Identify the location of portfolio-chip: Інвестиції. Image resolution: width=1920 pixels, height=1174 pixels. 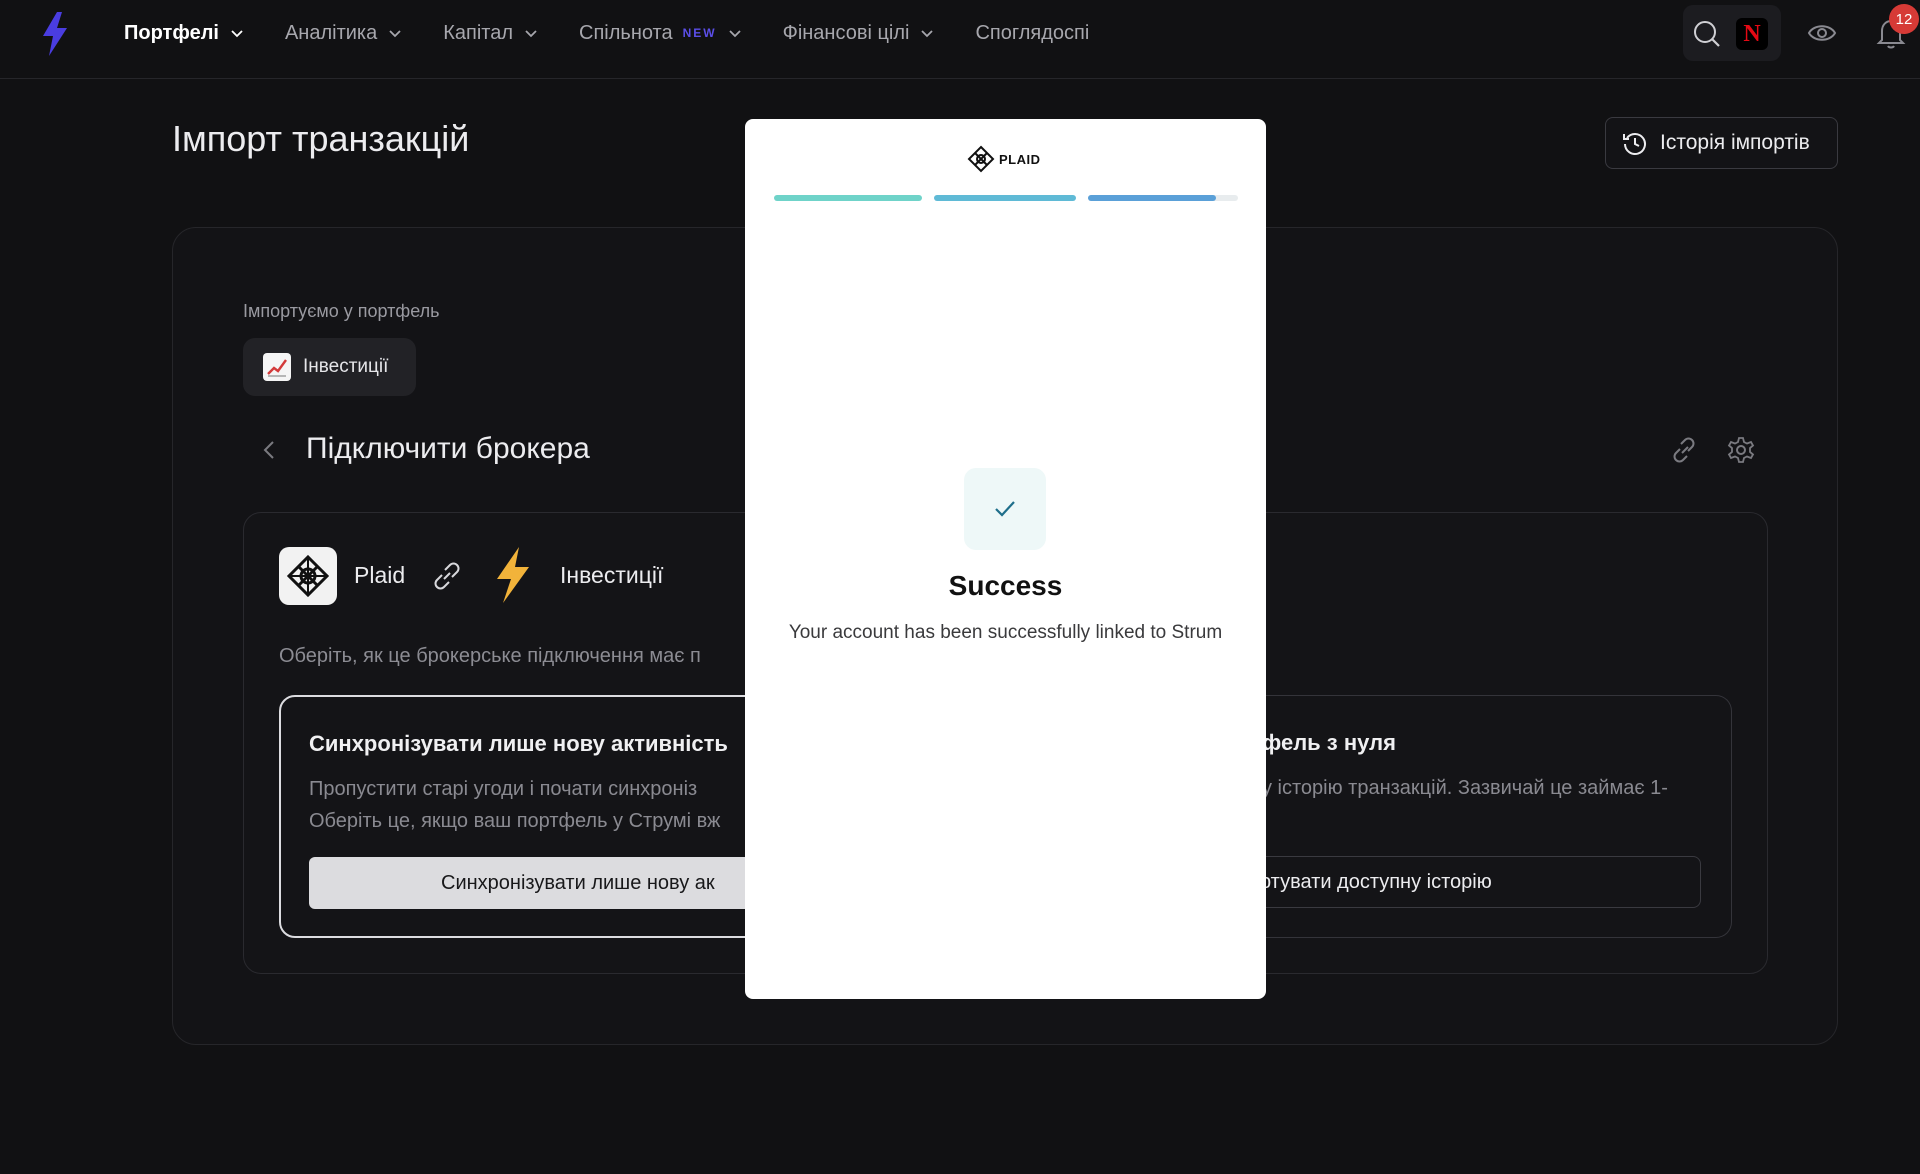
(329, 367).